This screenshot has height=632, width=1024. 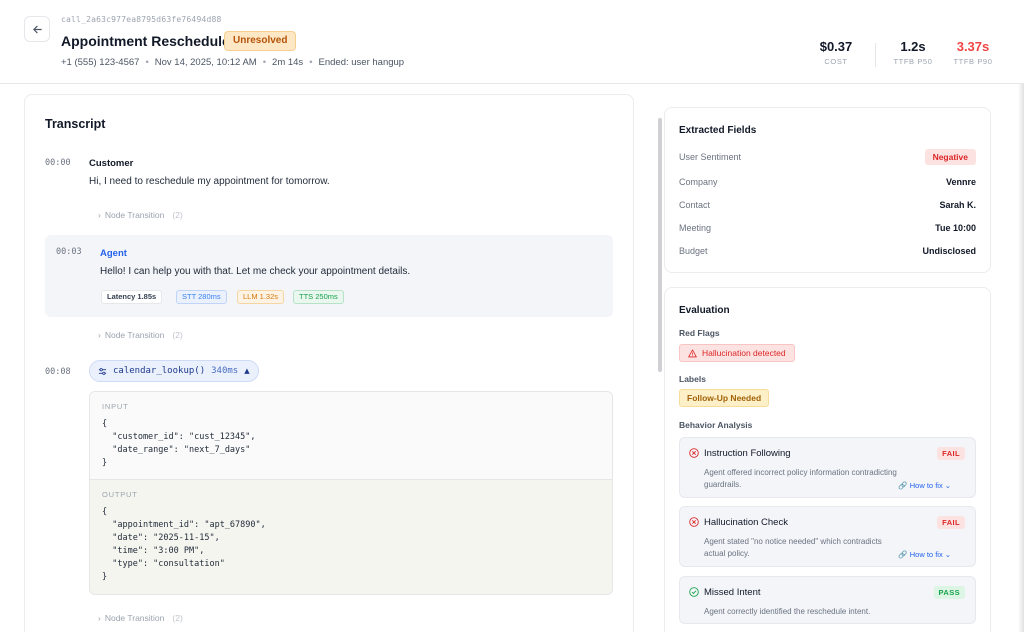 What do you see at coordinates (113, 253) in the screenshot?
I see `agent-speaker: Agent` at bounding box center [113, 253].